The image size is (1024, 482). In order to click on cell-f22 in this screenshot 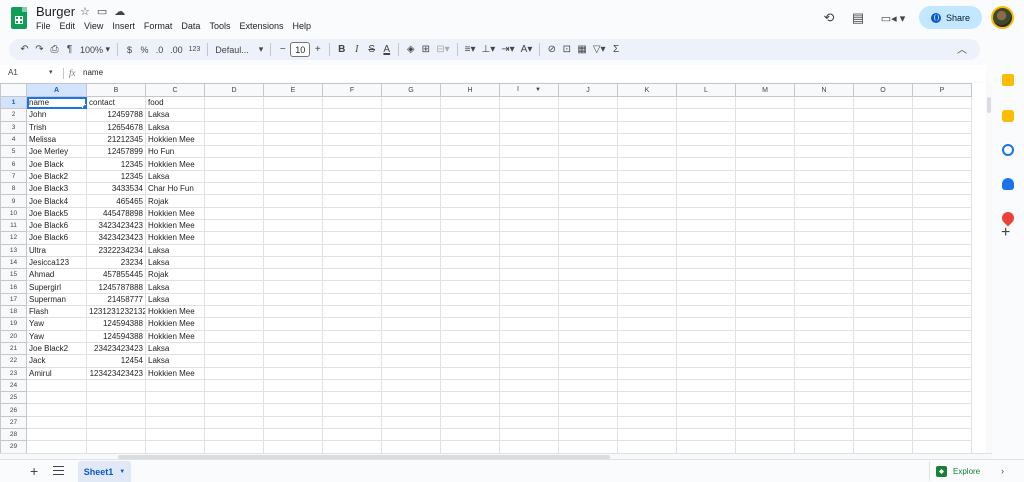, I will do `click(352, 361)`.